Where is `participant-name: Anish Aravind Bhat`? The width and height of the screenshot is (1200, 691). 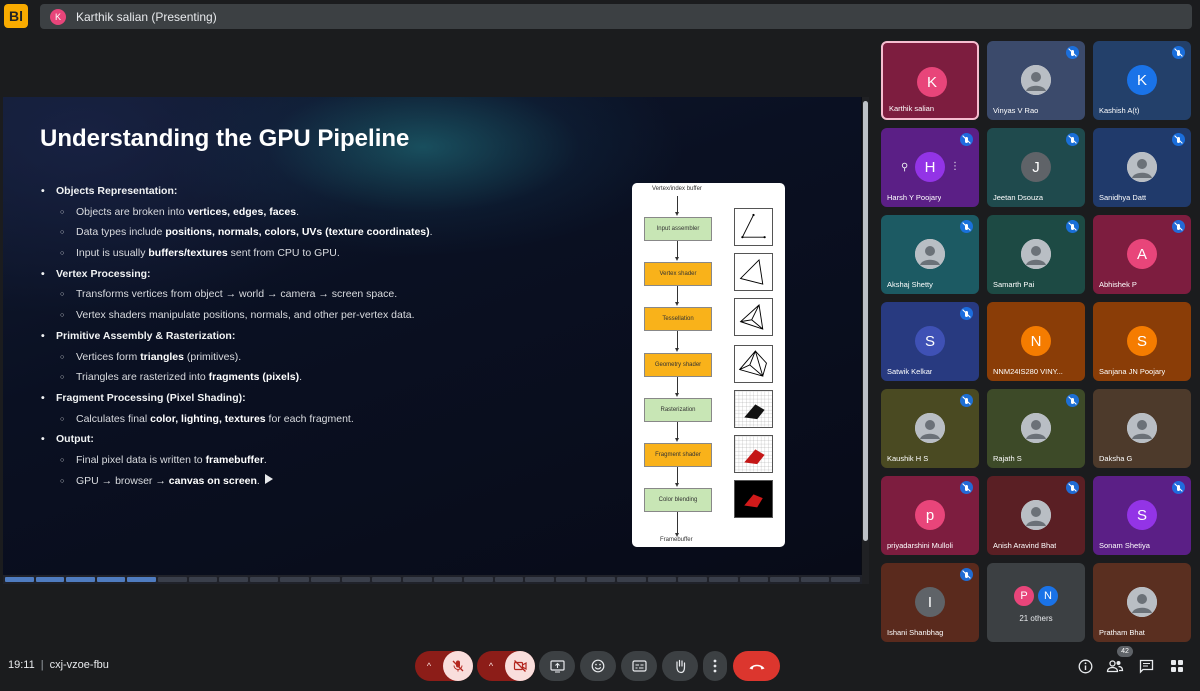
participant-name: Anish Aravind Bhat is located at coordinates (1025, 545).